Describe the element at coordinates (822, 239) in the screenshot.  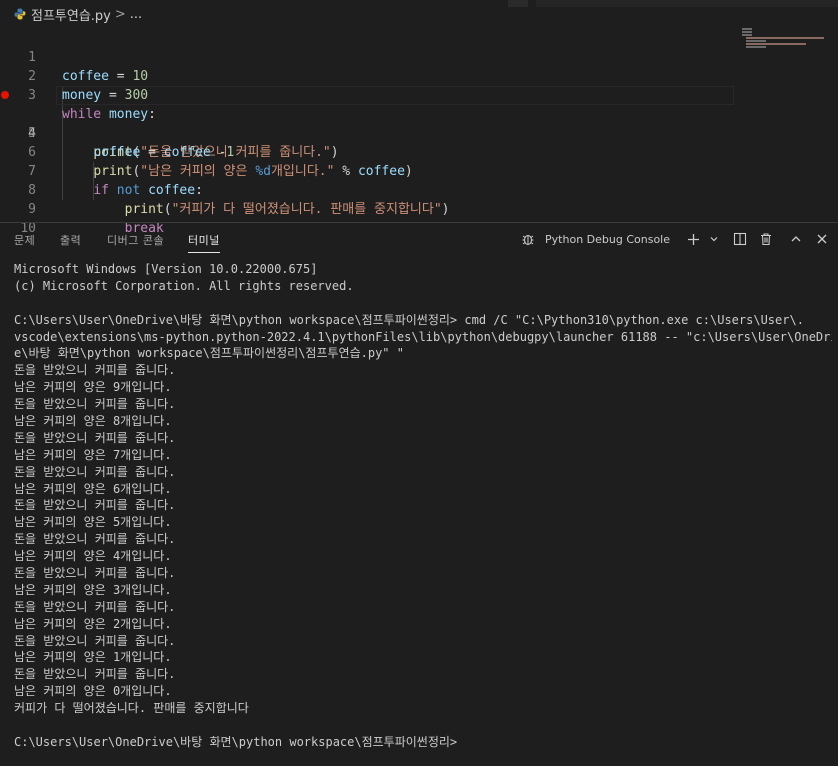
I see `close-icon` at that location.